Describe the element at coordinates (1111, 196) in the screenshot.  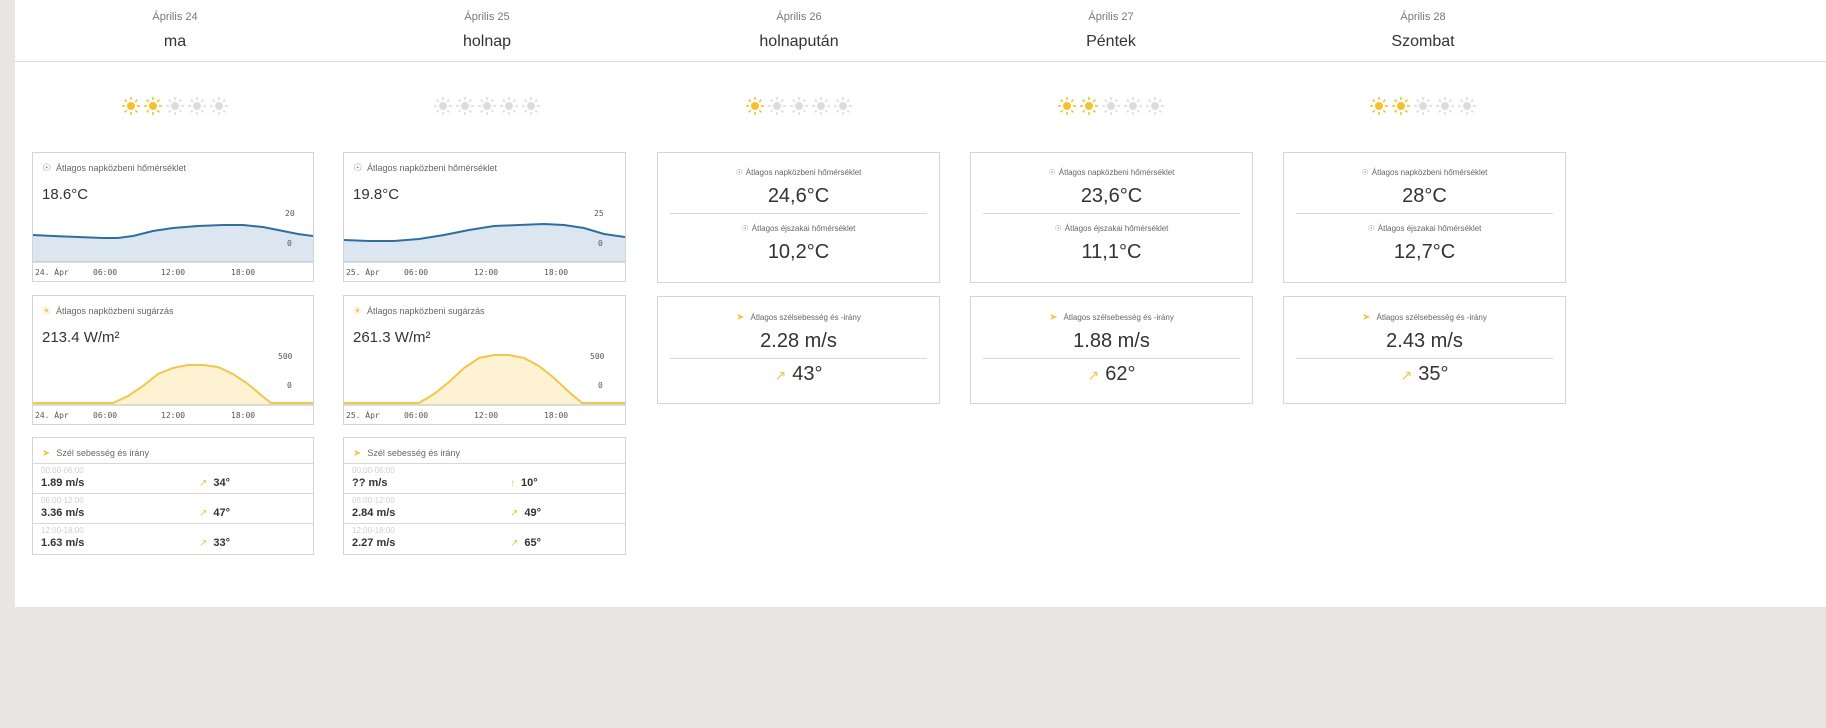
I see `day-temp-value: 23,6°C` at that location.